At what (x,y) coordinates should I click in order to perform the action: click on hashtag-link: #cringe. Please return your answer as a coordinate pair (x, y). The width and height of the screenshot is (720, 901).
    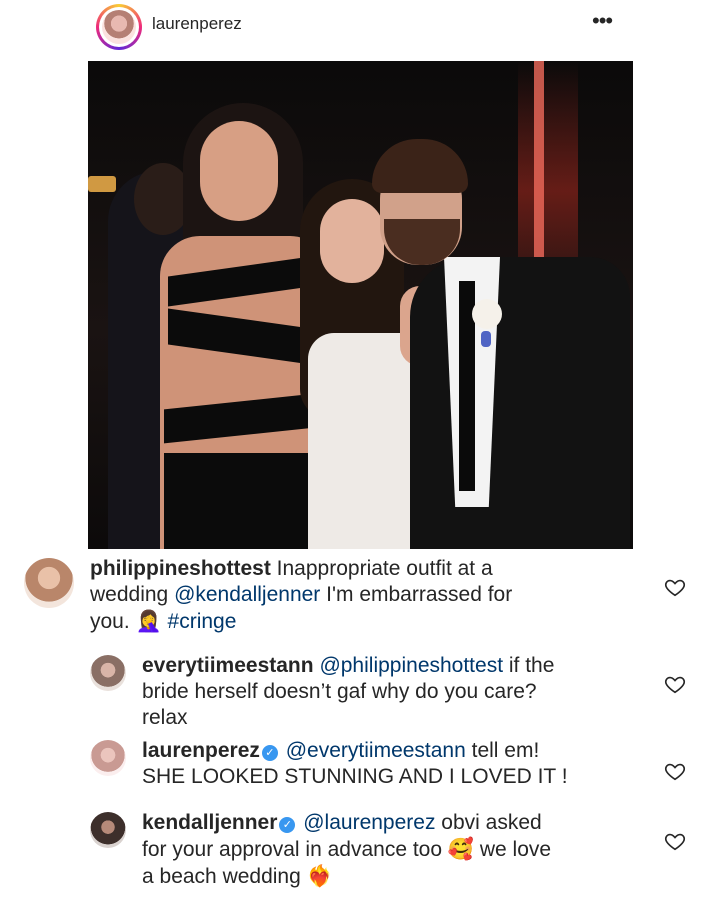
    Looking at the image, I should click on (202, 621).